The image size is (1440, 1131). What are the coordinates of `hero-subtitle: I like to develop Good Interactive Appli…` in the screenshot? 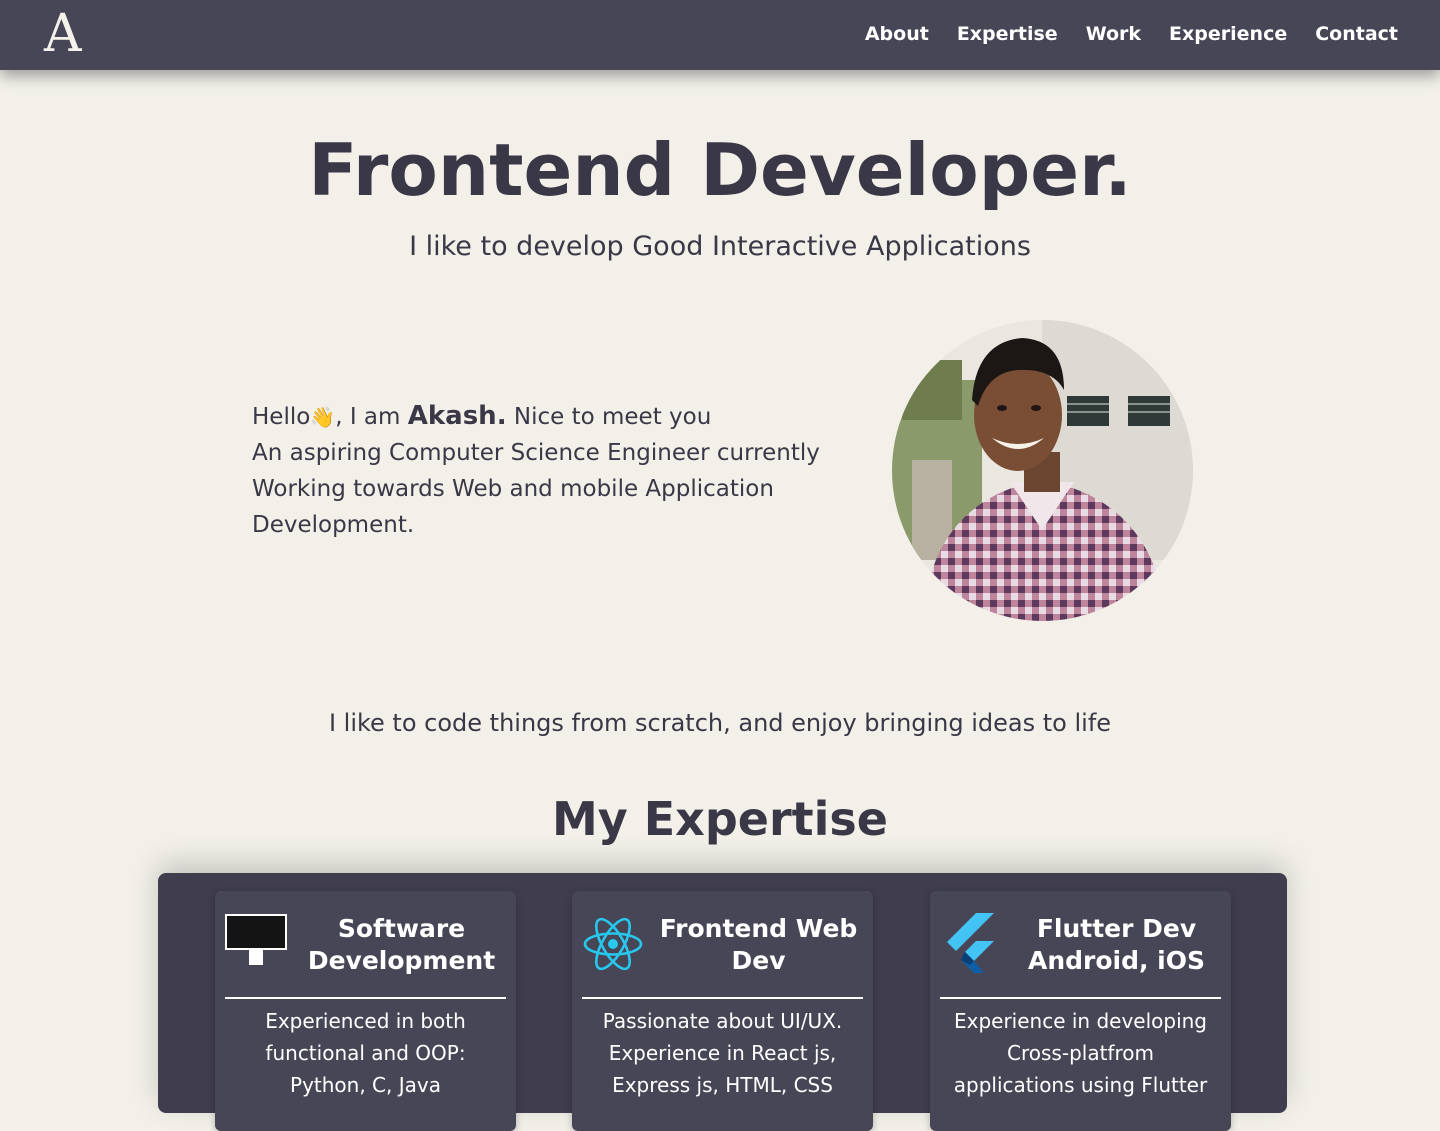 It's located at (720, 246).